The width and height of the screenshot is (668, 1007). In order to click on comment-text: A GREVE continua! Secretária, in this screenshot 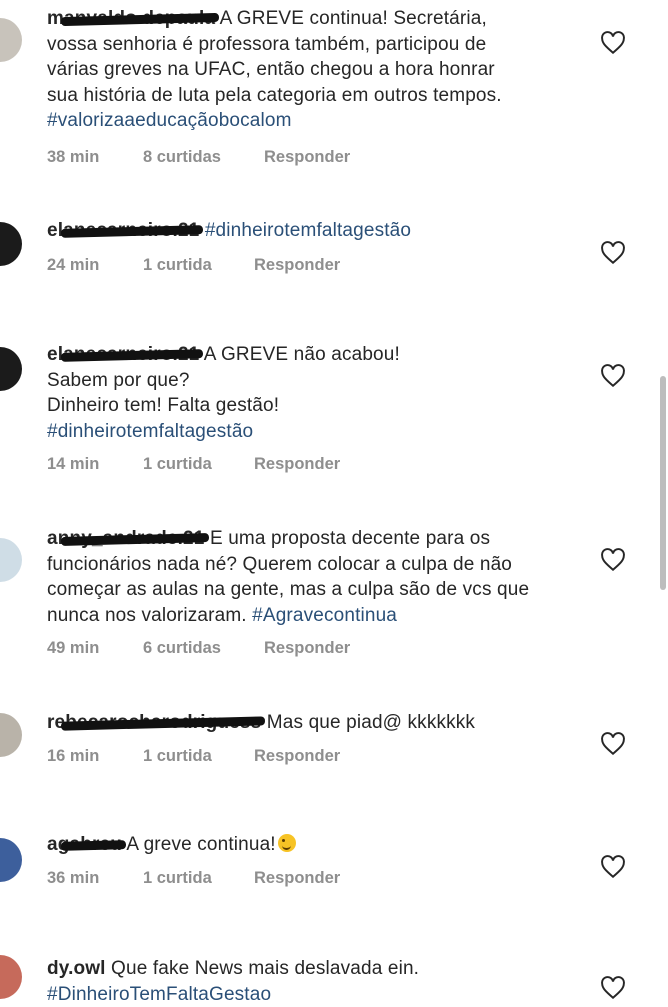, I will do `click(353, 18)`.